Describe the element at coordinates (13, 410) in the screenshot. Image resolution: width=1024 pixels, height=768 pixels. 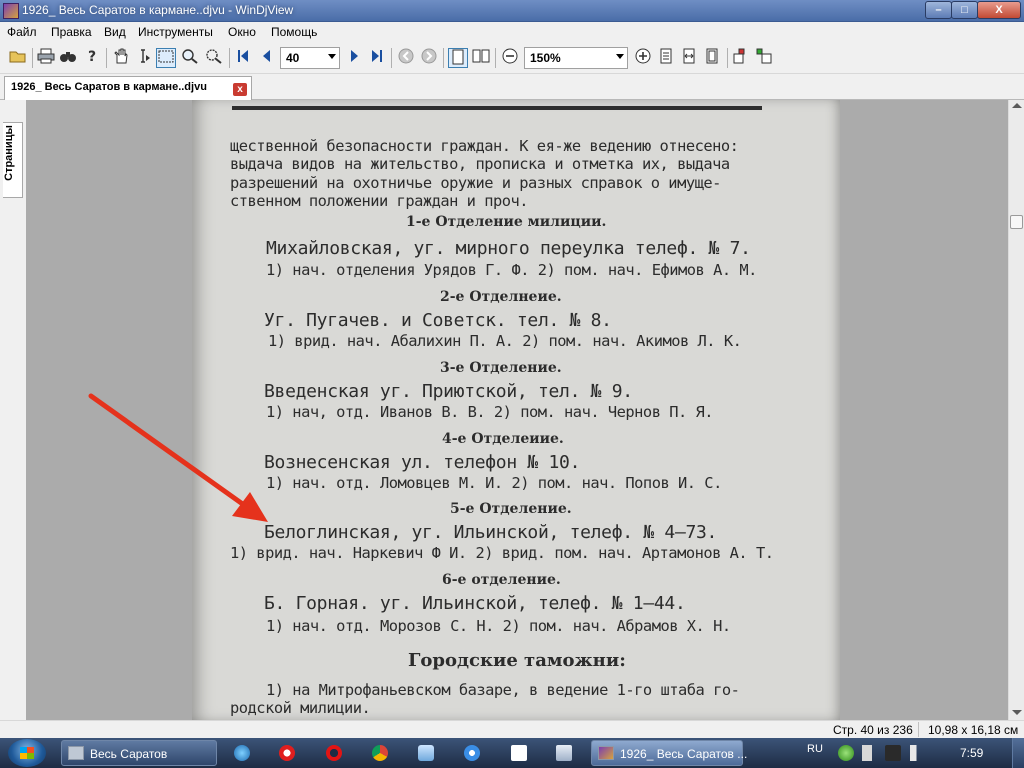
I see `sidebar-strip: Страницы` at that location.